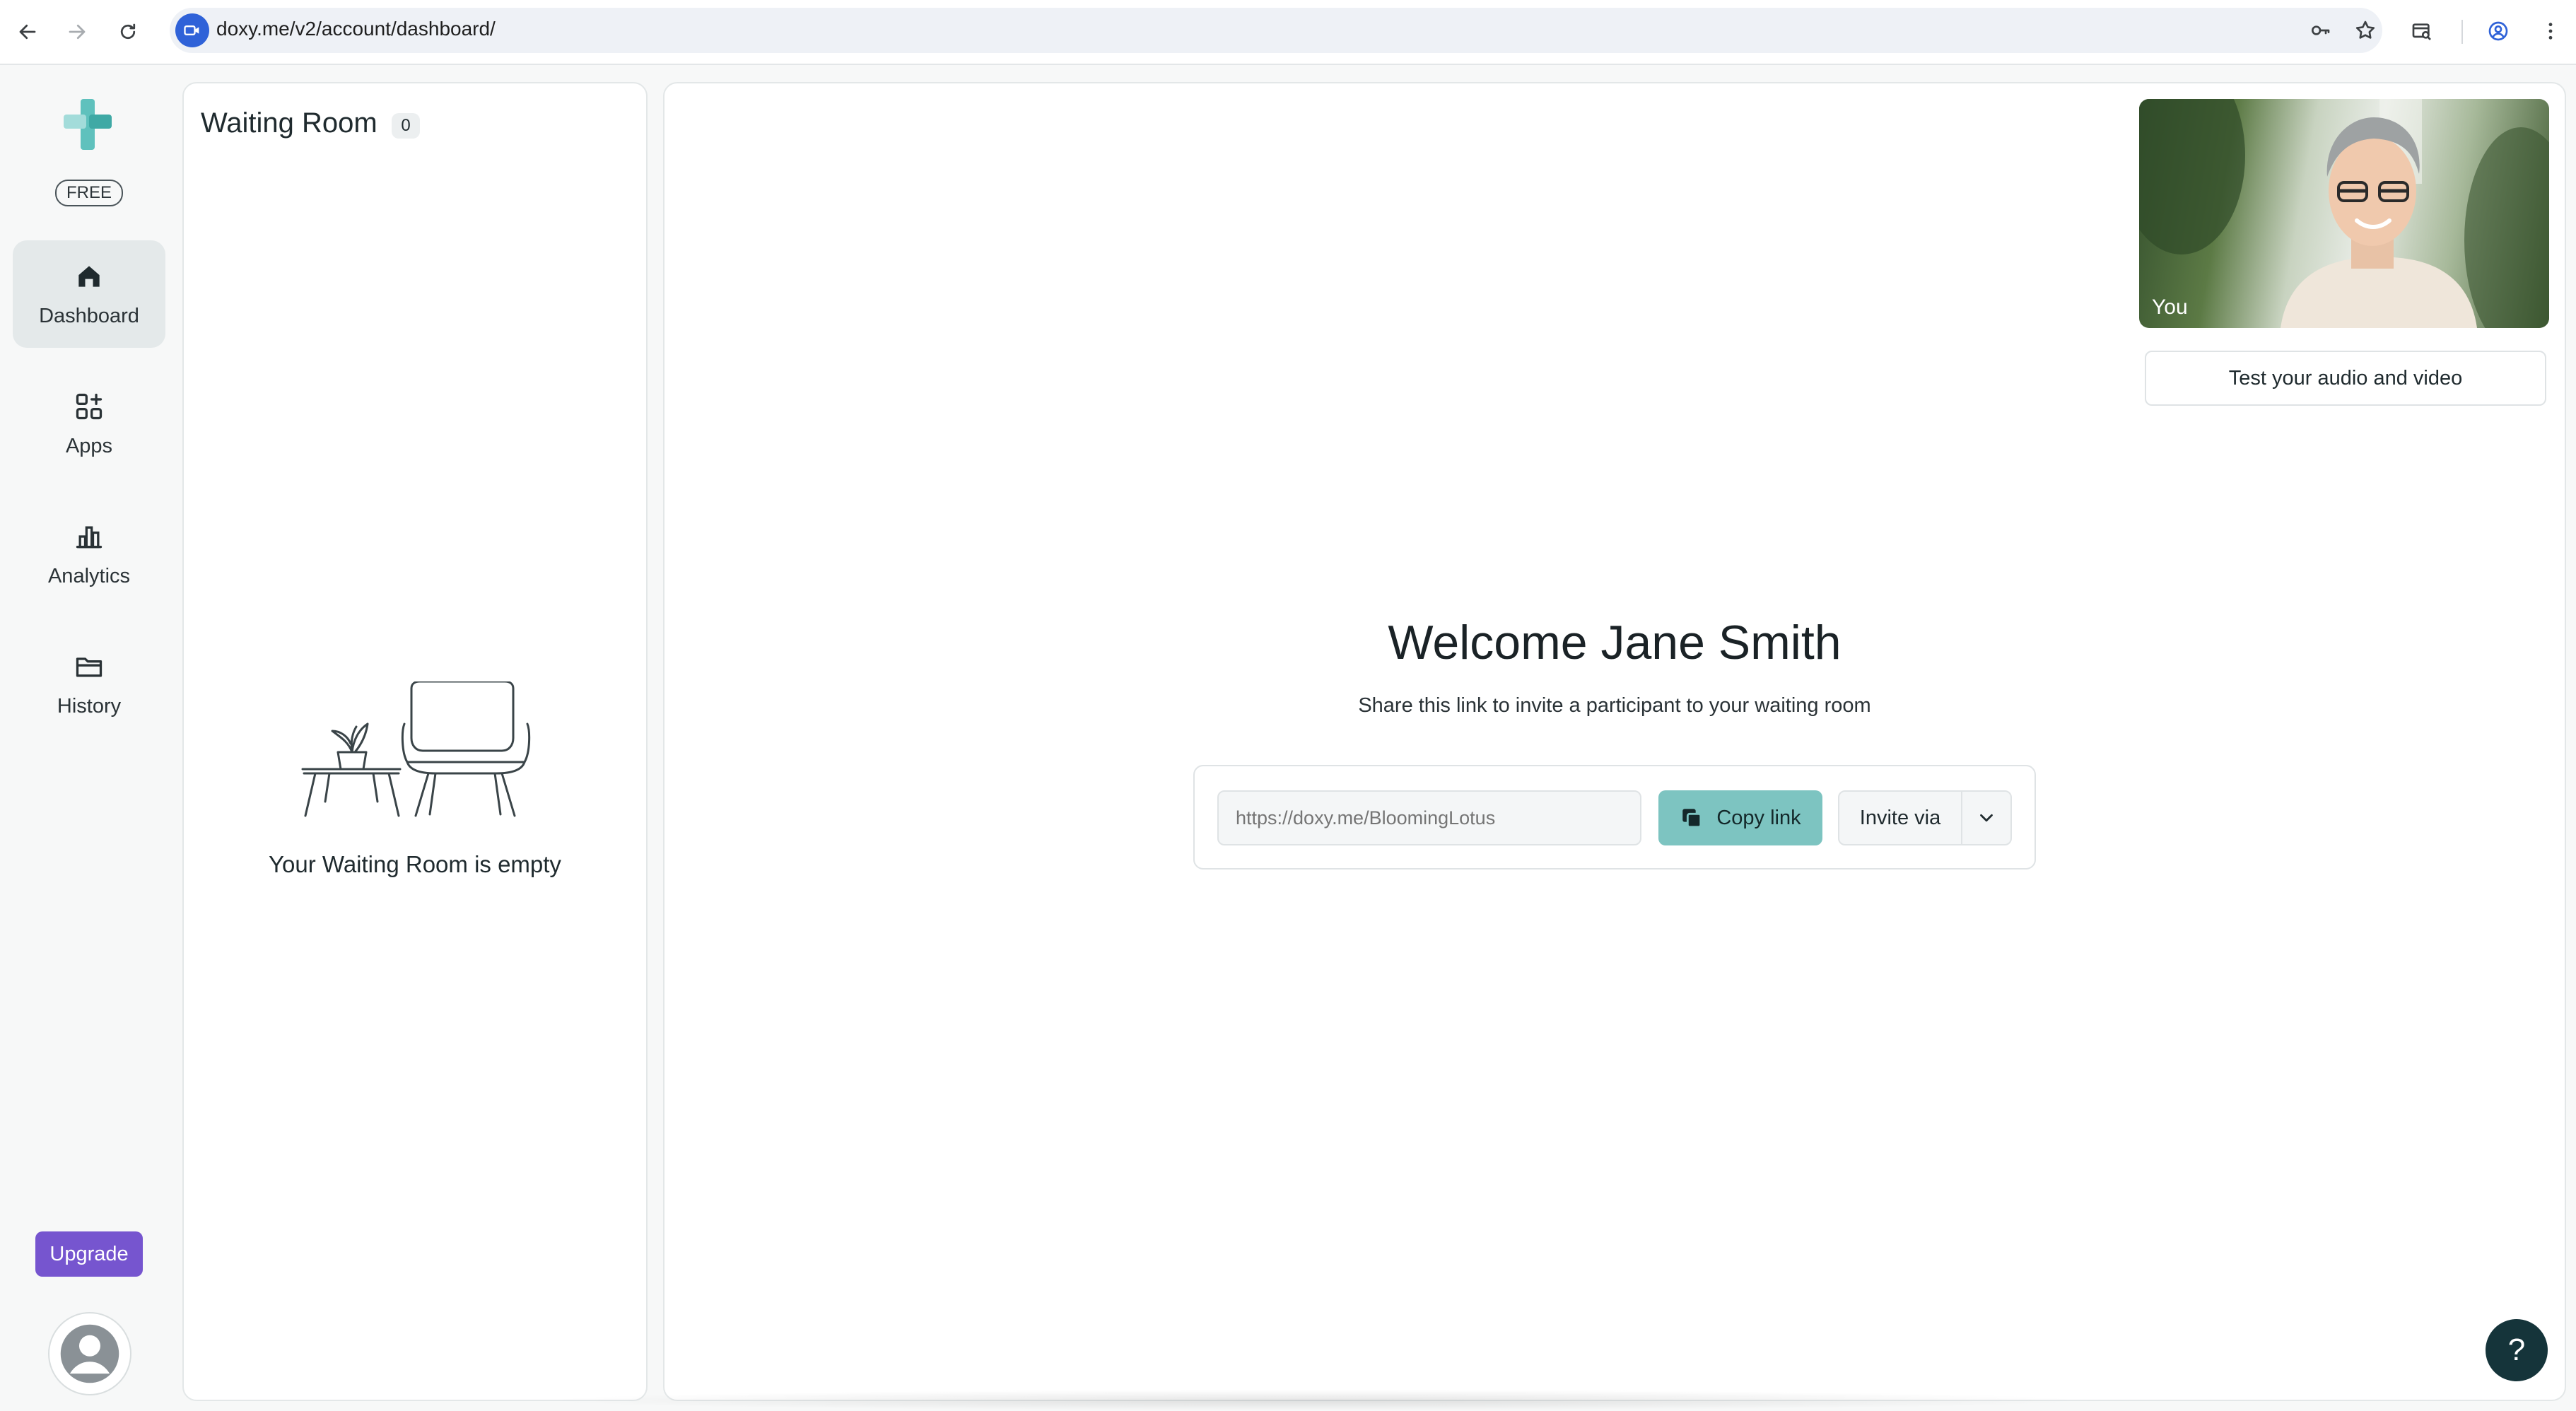 The image size is (2576, 1411). What do you see at coordinates (2320, 30) in the screenshot?
I see `password-key-icon` at bounding box center [2320, 30].